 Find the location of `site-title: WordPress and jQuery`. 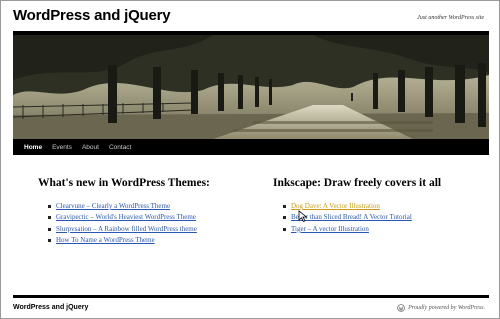

site-title: WordPress and jQuery is located at coordinates (92, 15).